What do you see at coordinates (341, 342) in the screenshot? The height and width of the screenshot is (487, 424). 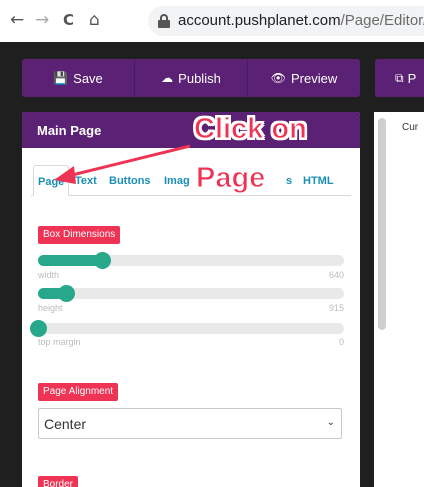 I see `top-margin-value: 0` at bounding box center [341, 342].